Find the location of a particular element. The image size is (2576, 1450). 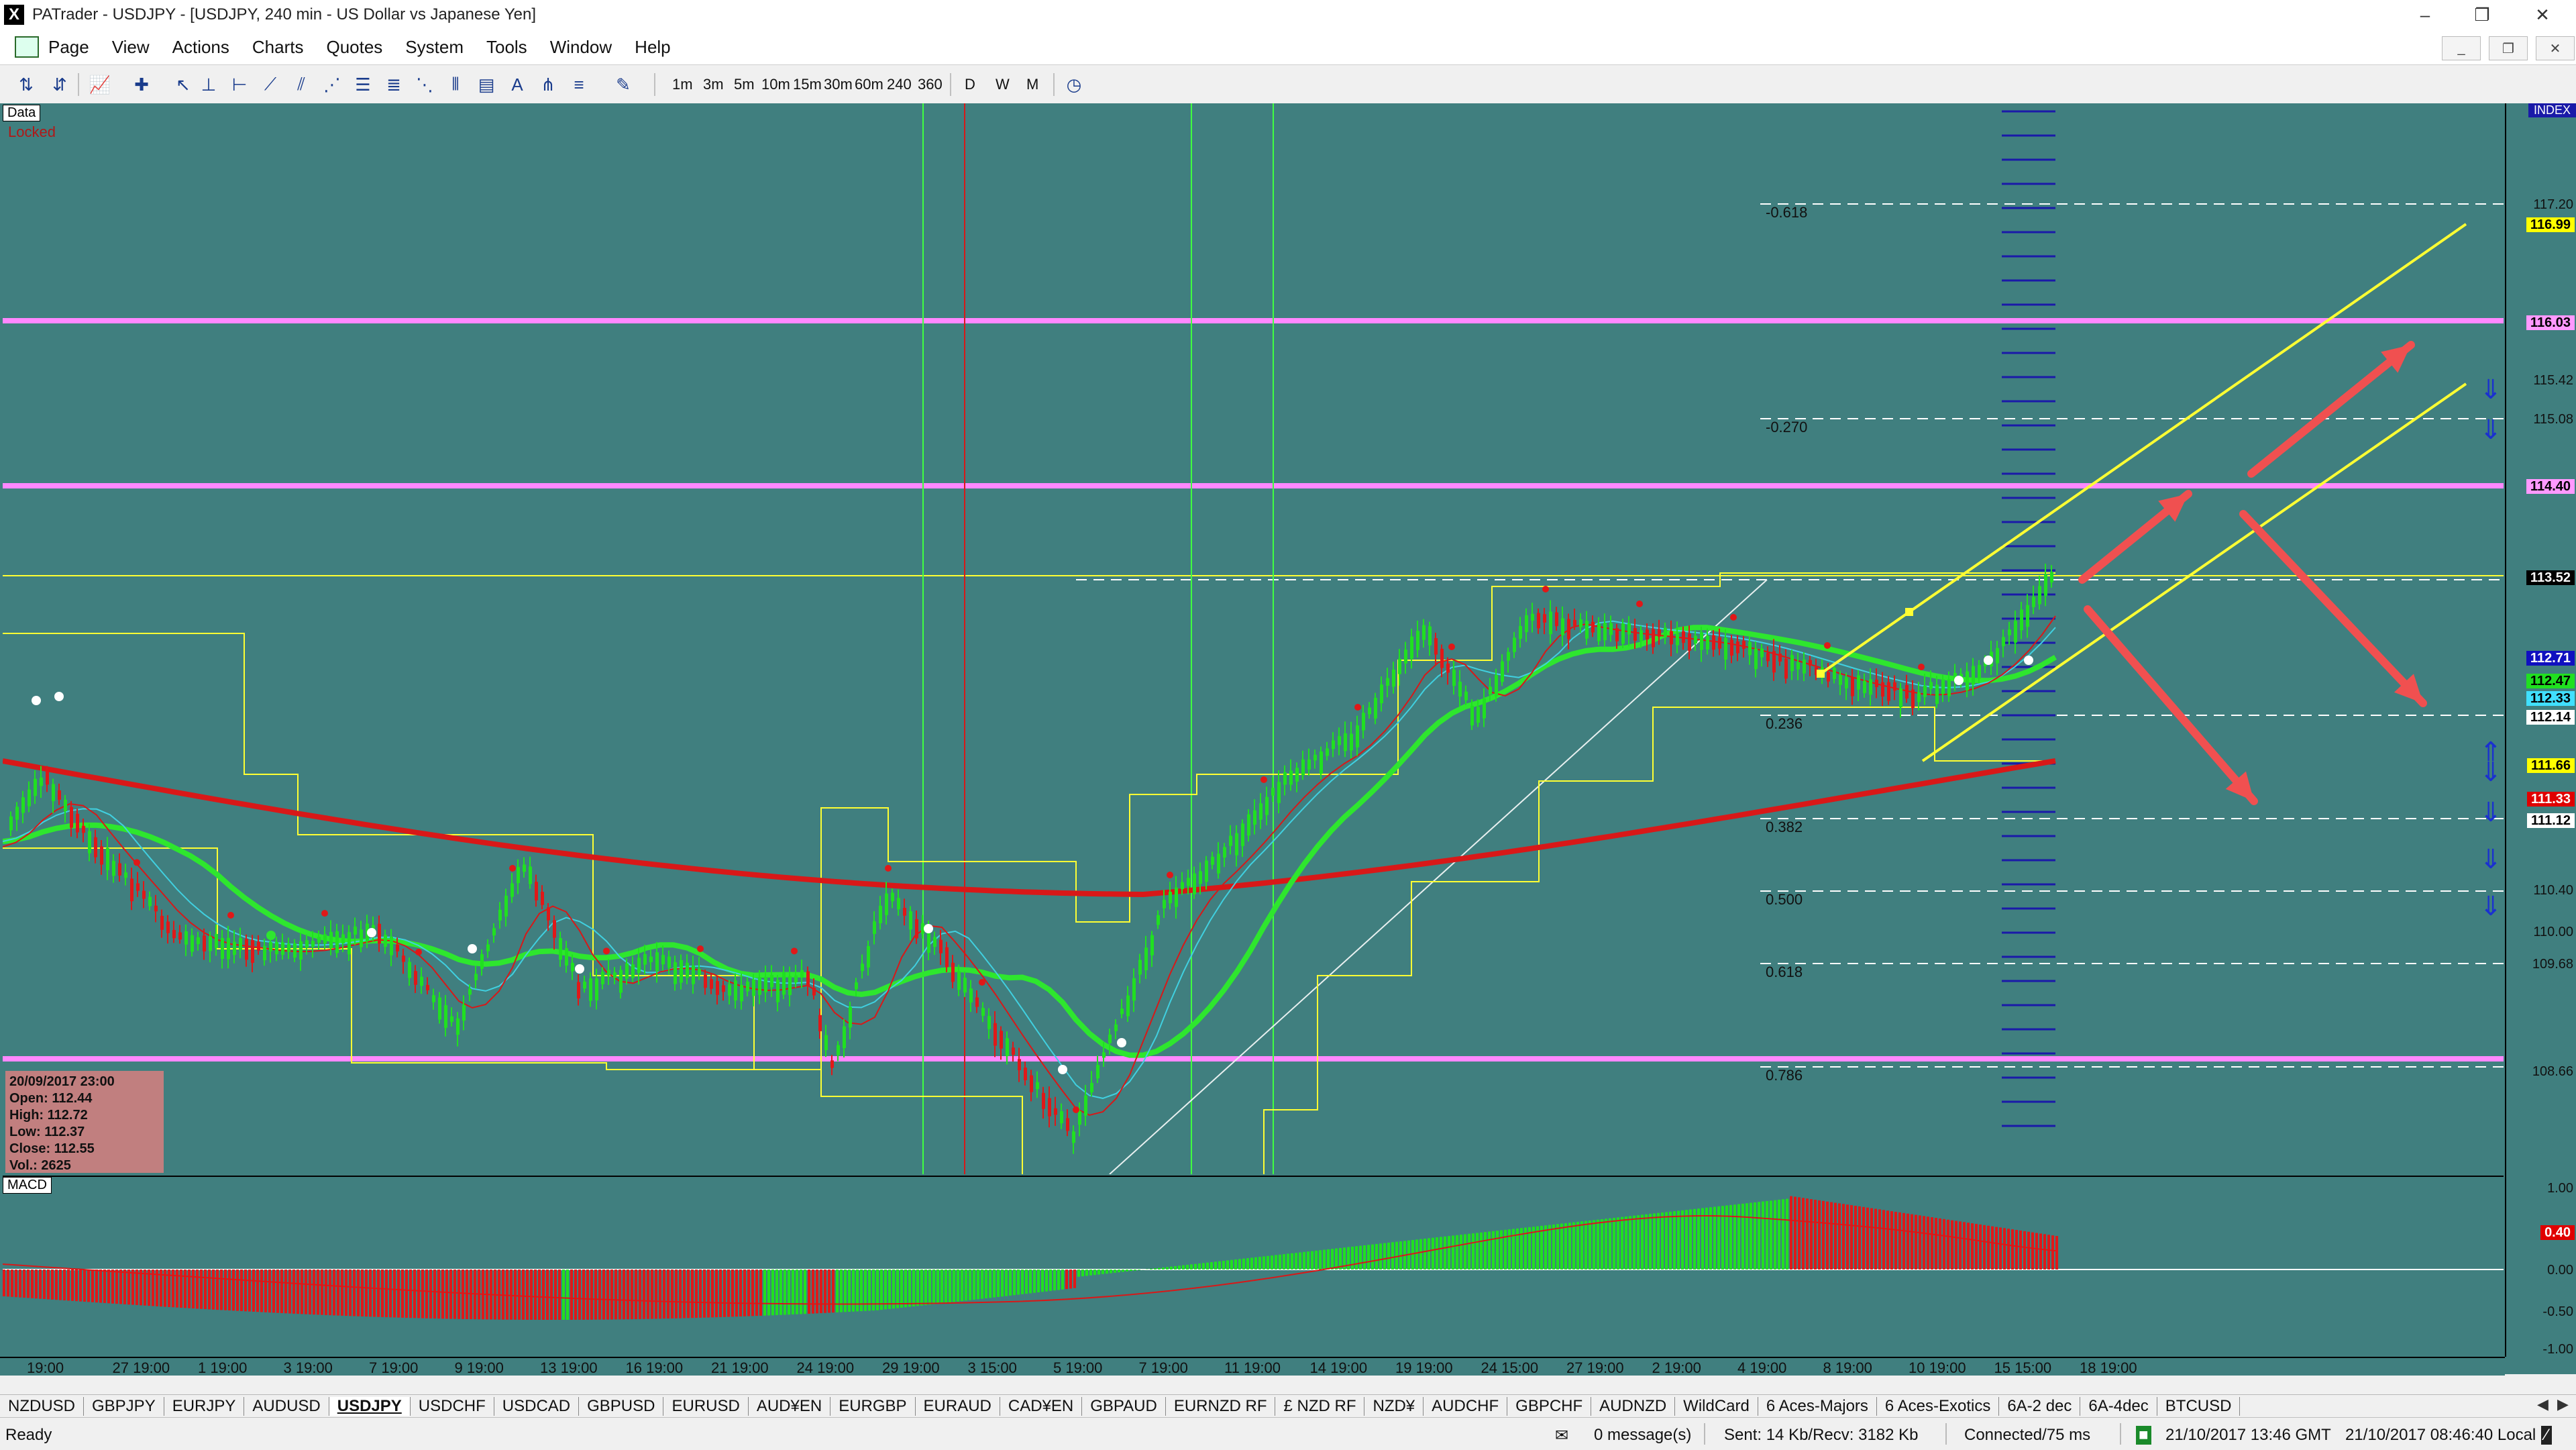

tf-5m: 5m is located at coordinates (744, 84).